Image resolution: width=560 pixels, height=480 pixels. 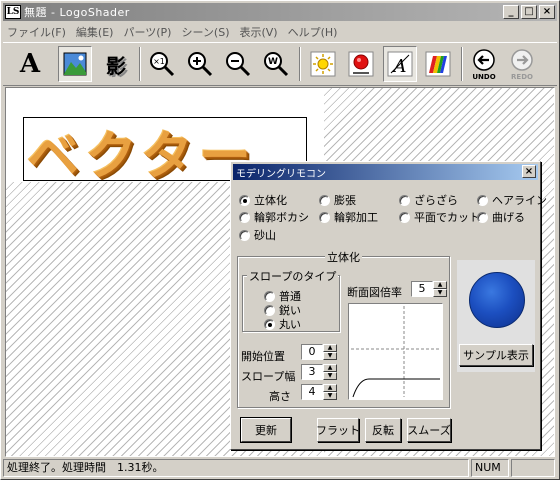 What do you see at coordinates (462, 64) in the screenshot?
I see `toolbar-separator` at bounding box center [462, 64].